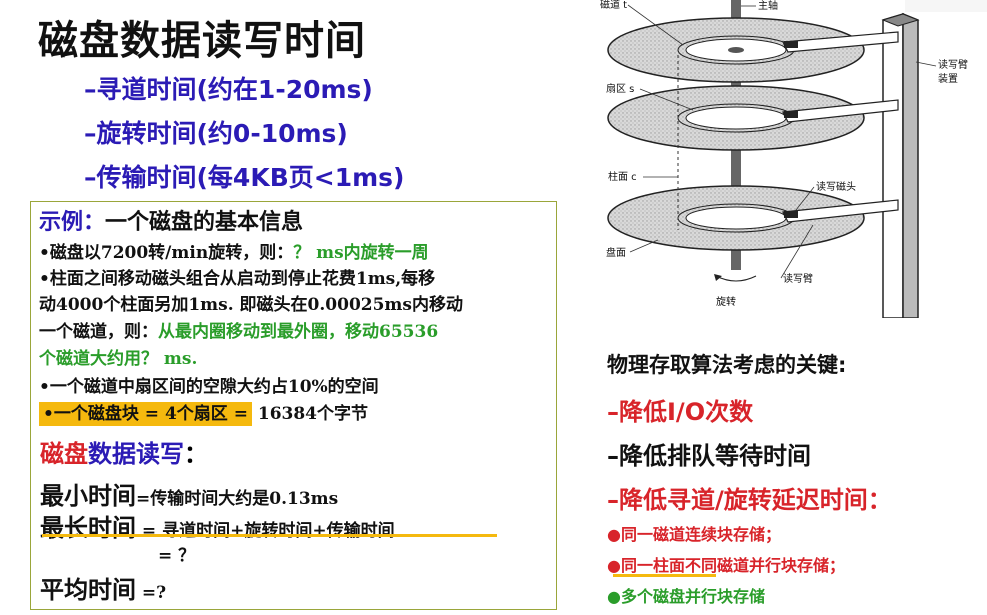 The width and height of the screenshot is (987, 615). I want to click on transfer-time-item: –传输时间(每4KB页<1ms), so click(244, 177).